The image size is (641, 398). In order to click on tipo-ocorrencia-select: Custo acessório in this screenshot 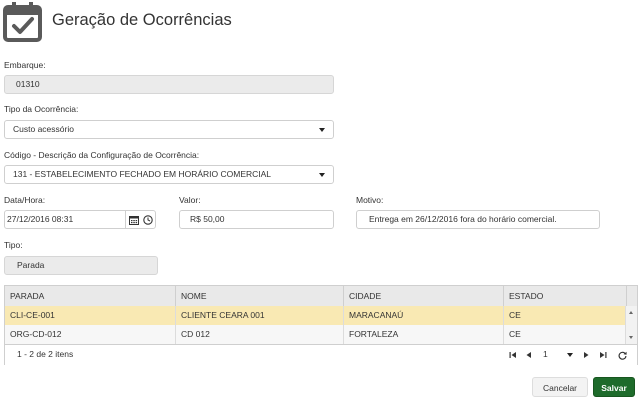, I will do `click(169, 129)`.